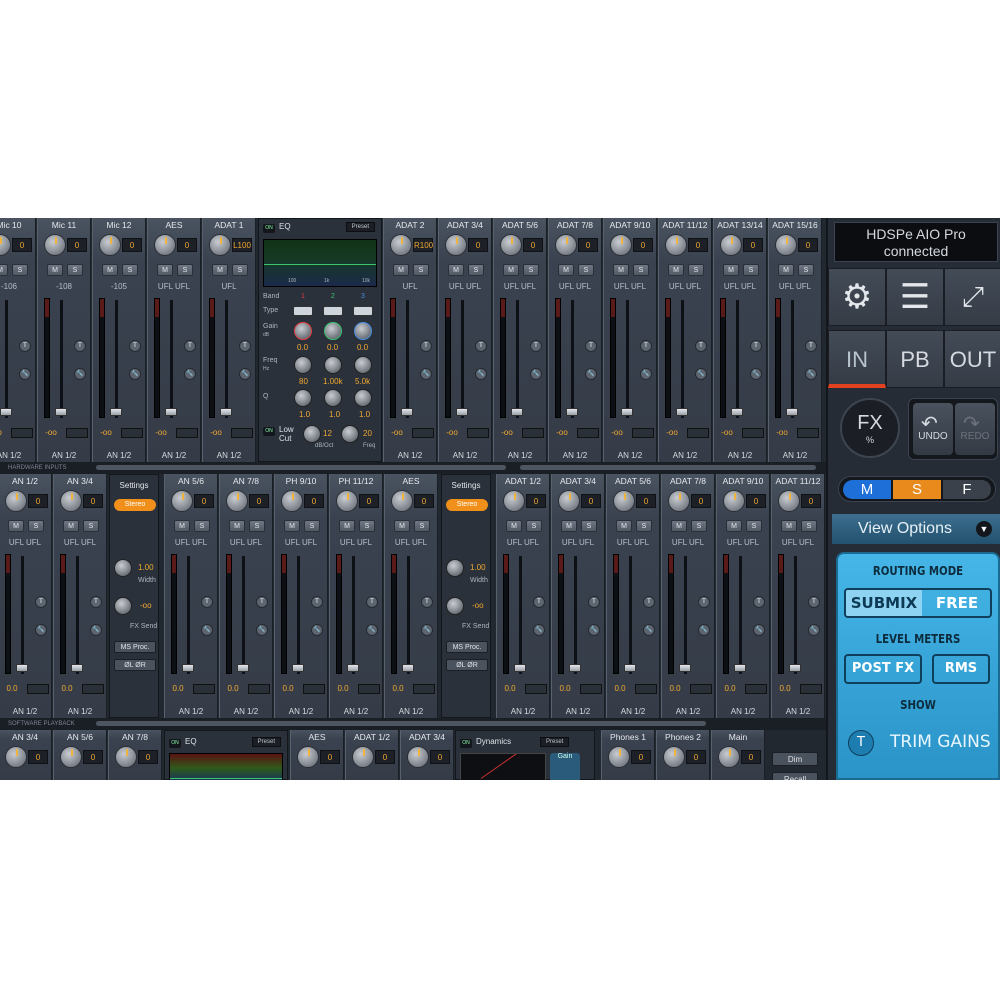 This screenshot has width=1000, height=1000. I want to click on gain-value: R100, so click(423, 245).